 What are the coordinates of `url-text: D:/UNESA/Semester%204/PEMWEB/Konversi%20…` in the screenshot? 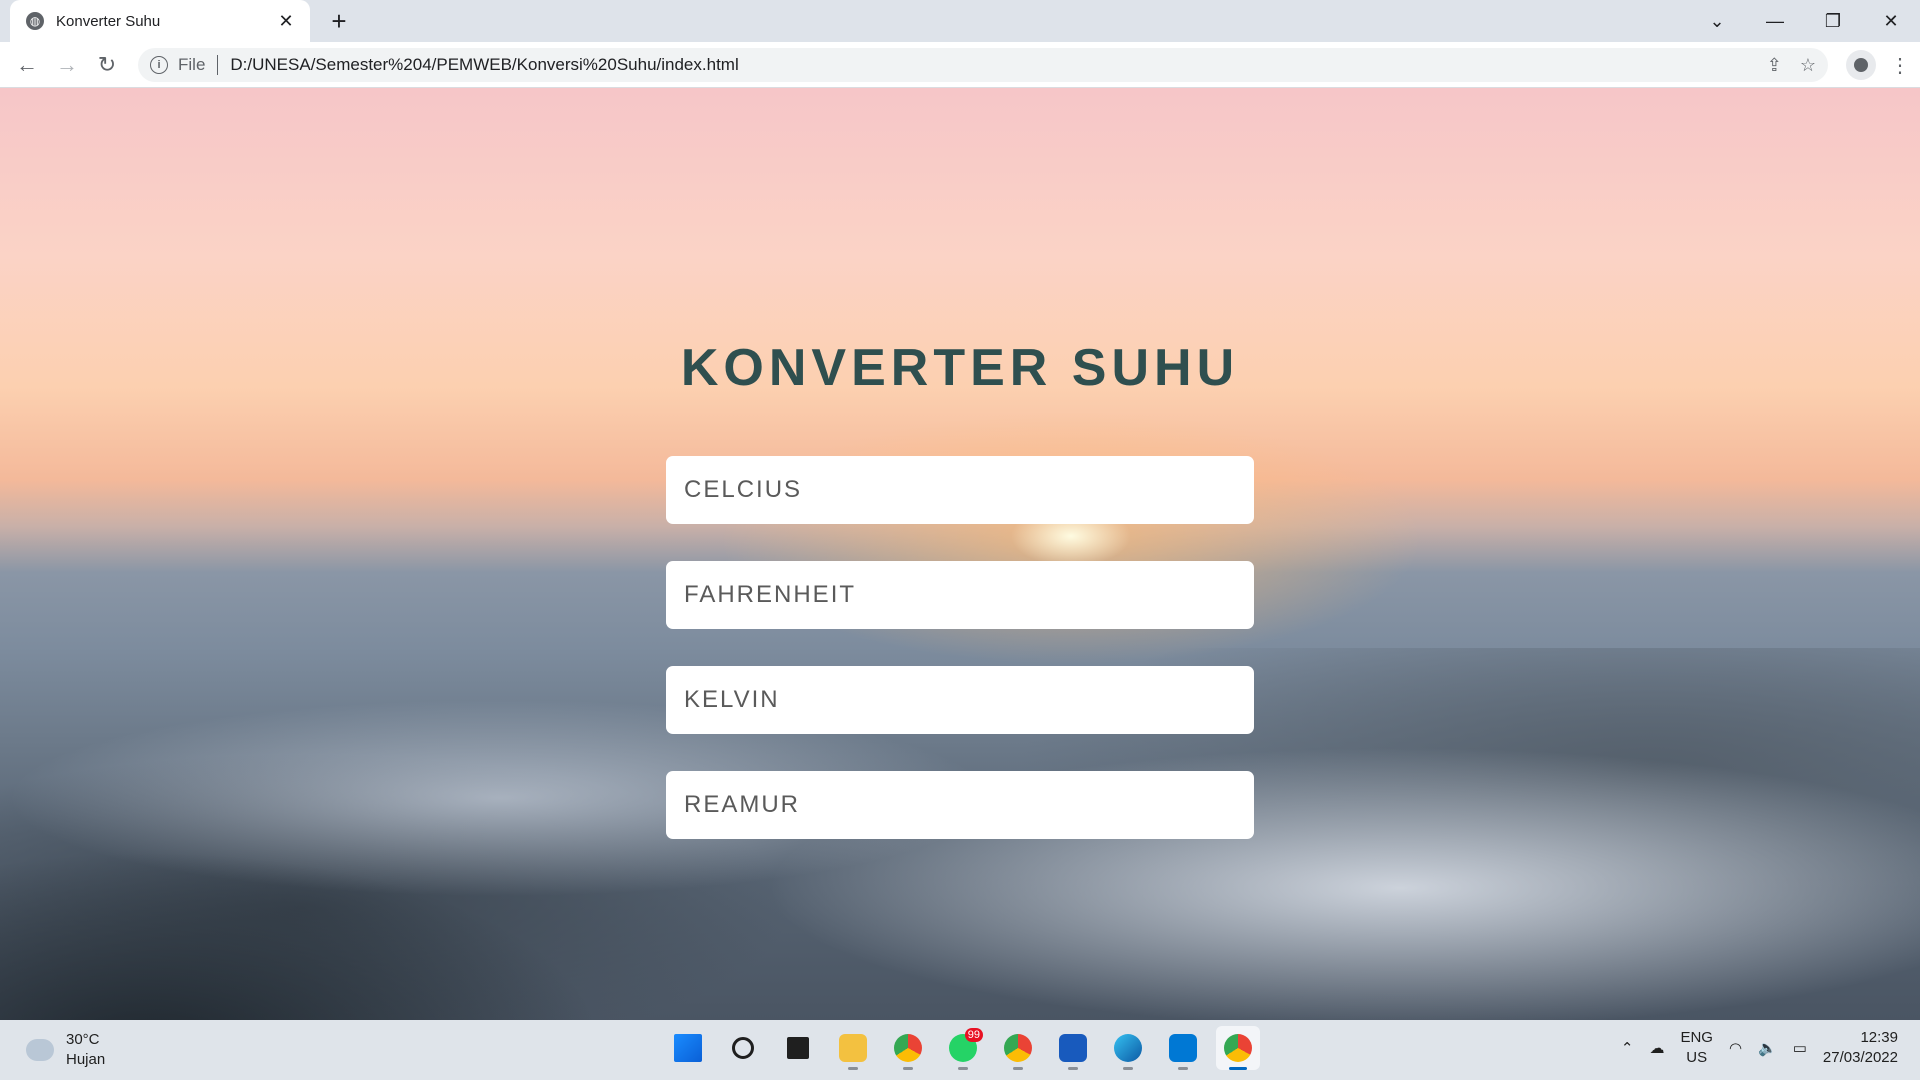 It's located at (484, 65).